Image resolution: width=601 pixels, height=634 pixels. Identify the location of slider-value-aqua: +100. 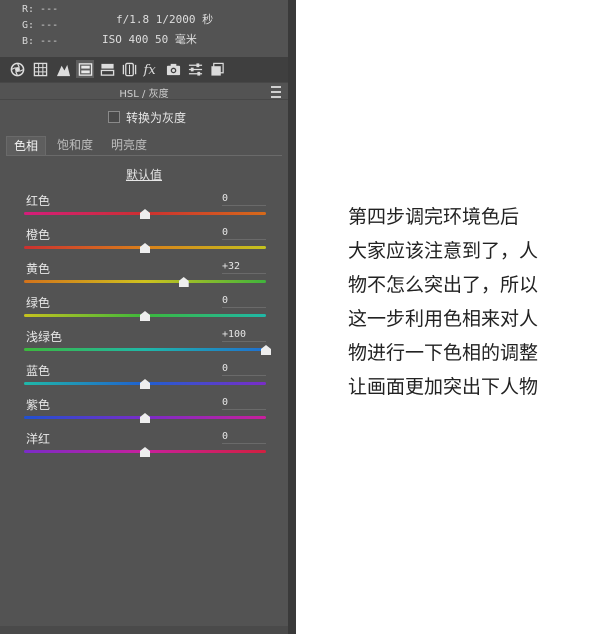
(244, 335).